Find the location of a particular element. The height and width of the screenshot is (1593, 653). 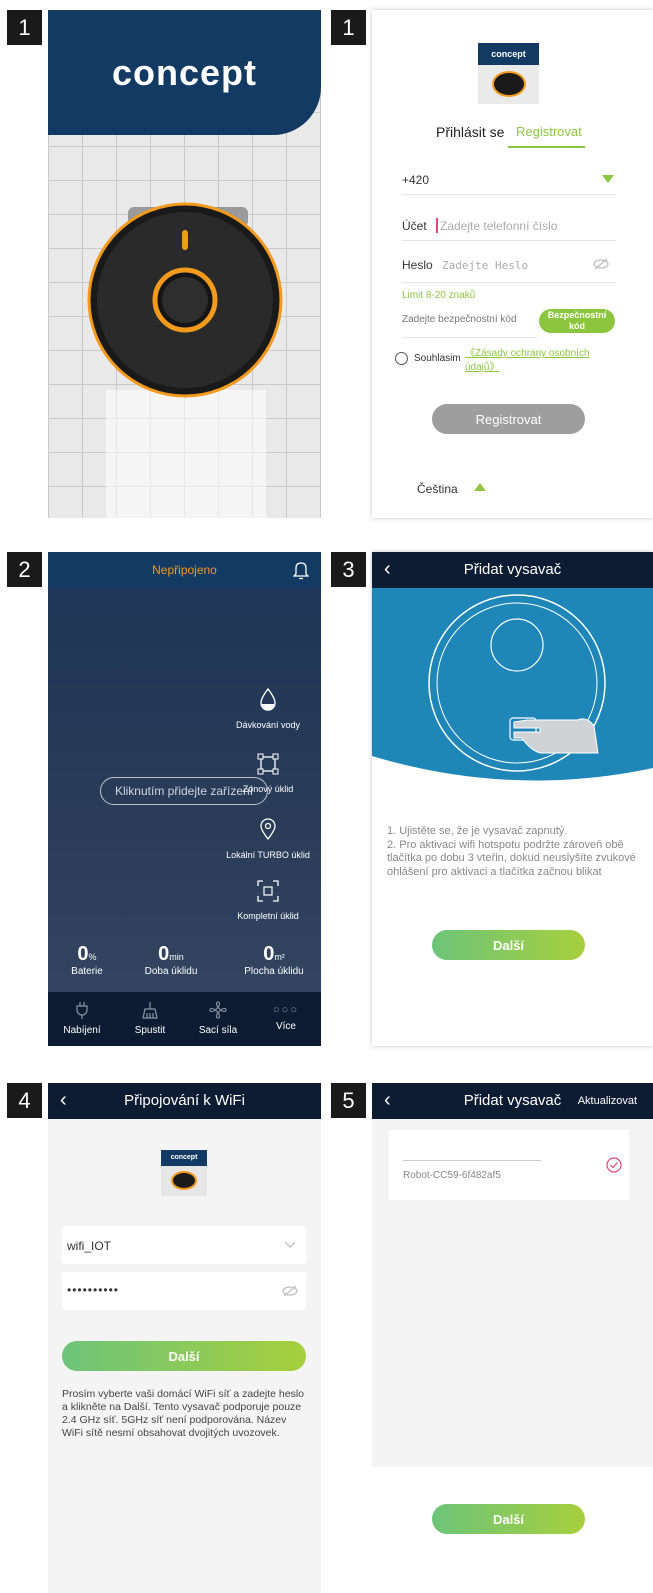

nav-suction: Sací síla is located at coordinates (218, 1014).